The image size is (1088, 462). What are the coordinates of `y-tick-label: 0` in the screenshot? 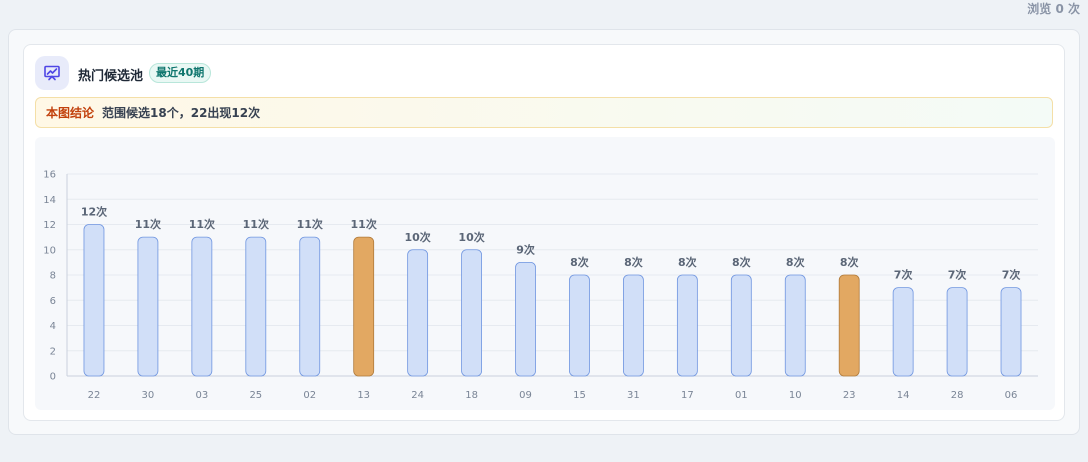 It's located at (53, 377).